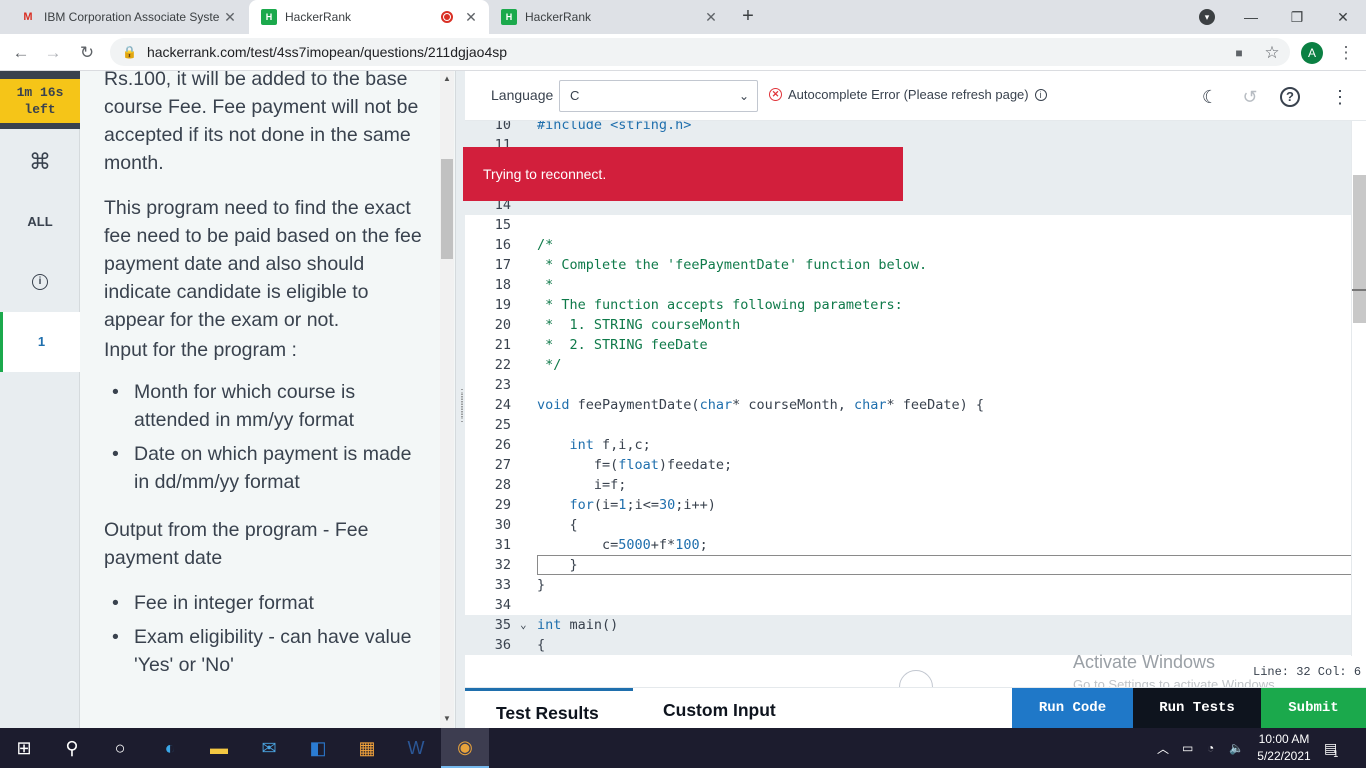 Image resolution: width=1366 pixels, height=768 pixels. Describe the element at coordinates (908, 625) in the screenshot. I see `code-line: 35 ⌄ int main()` at that location.